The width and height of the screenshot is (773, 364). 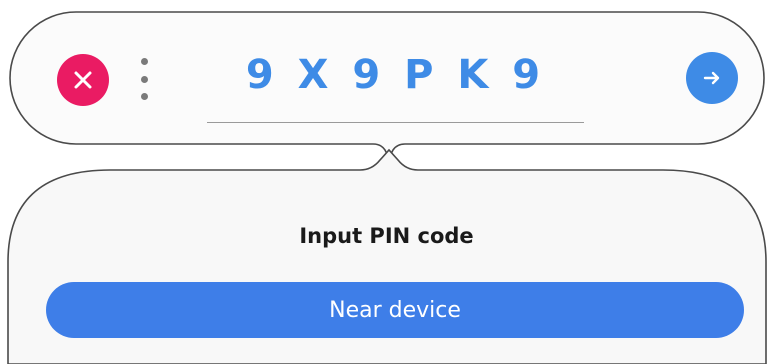 I want to click on more-options-button, so click(x=144, y=79).